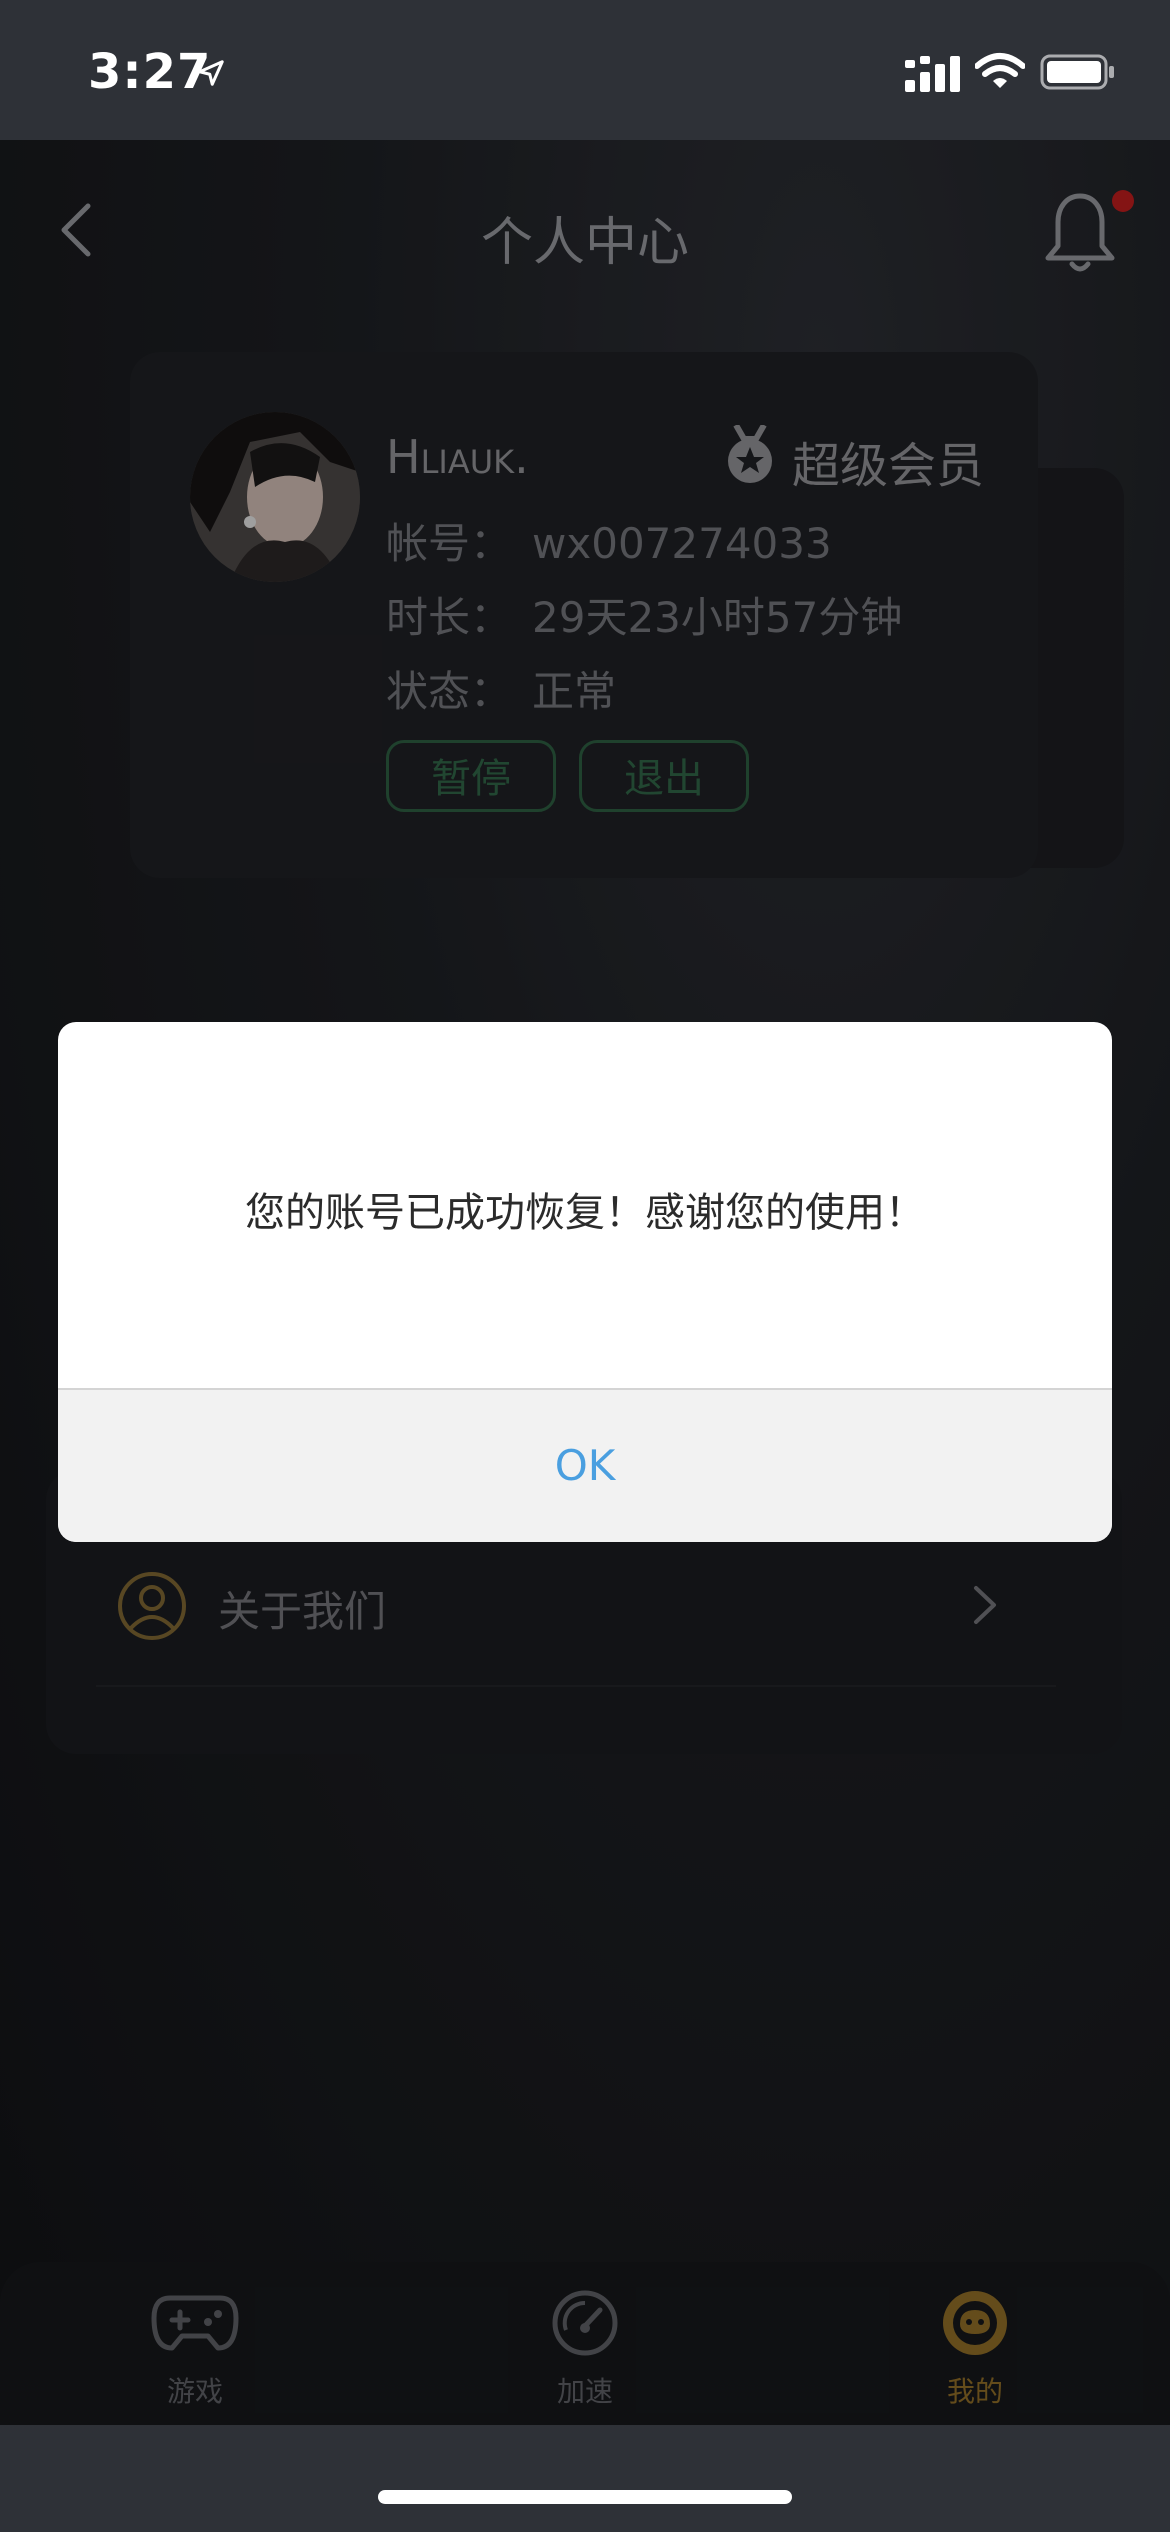  I want to click on battery-icon, so click(1077, 72).